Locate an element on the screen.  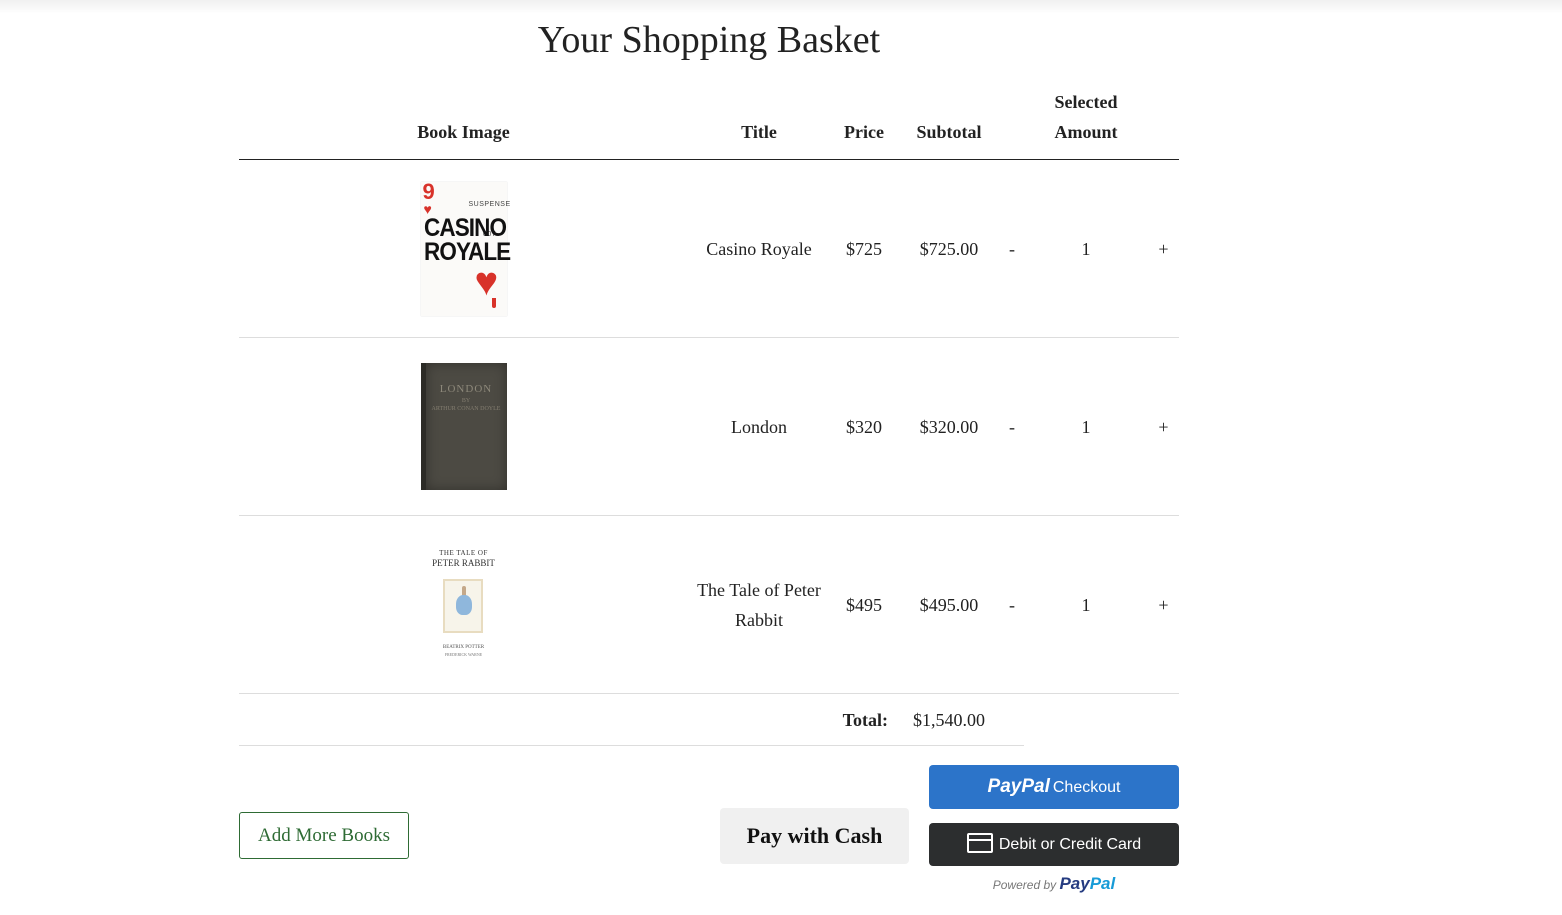
paypal-checkout-label: Checkout is located at coordinates (1086, 787).